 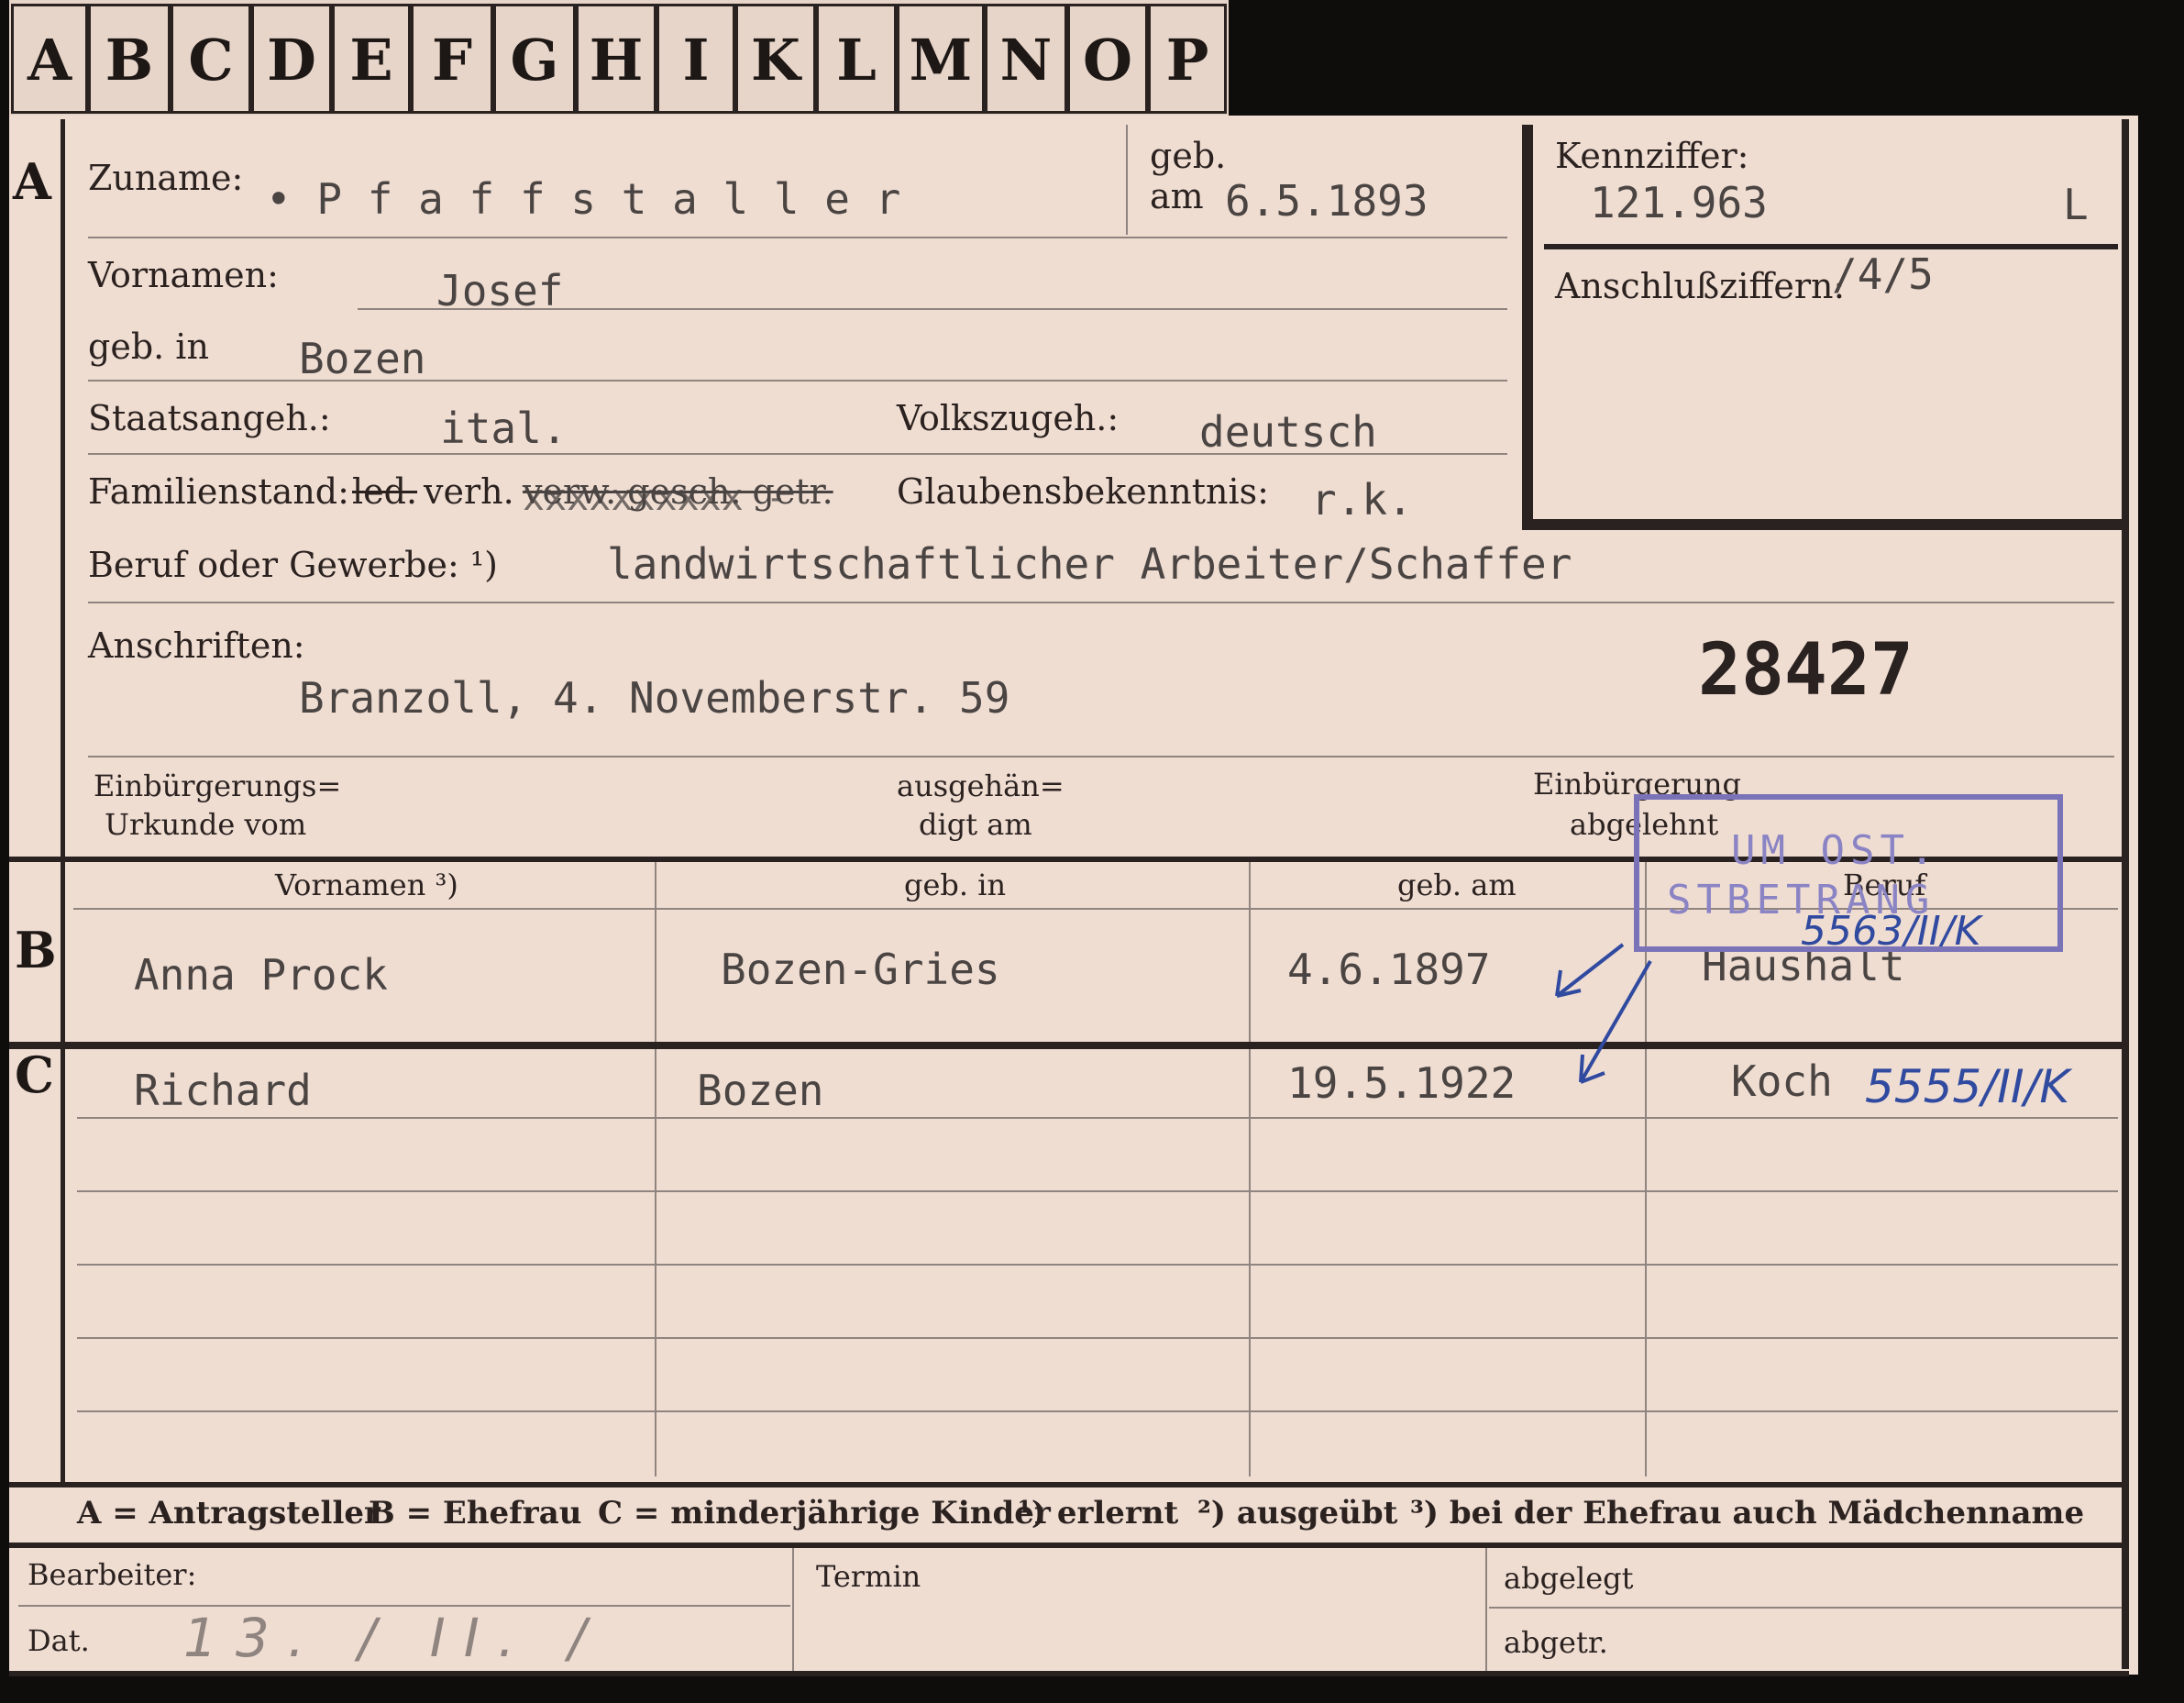 What do you see at coordinates (1069, 1674) in the screenshot?
I see `card-bottom-edge` at bounding box center [1069, 1674].